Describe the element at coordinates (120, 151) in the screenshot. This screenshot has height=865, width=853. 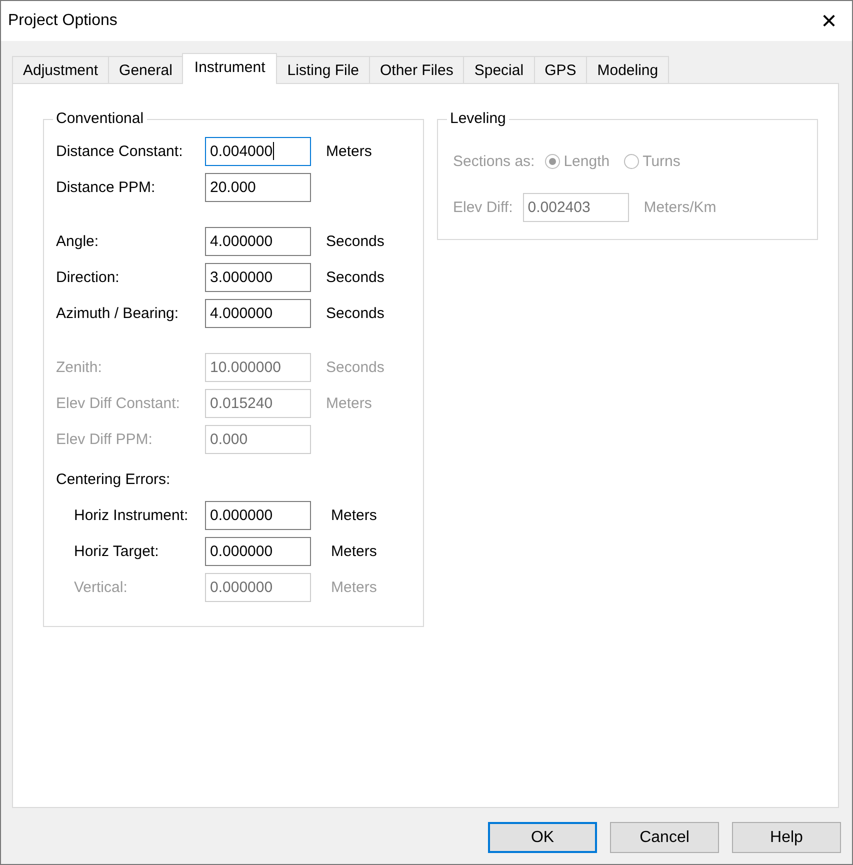
I see `field-label: Distance Constant:` at that location.